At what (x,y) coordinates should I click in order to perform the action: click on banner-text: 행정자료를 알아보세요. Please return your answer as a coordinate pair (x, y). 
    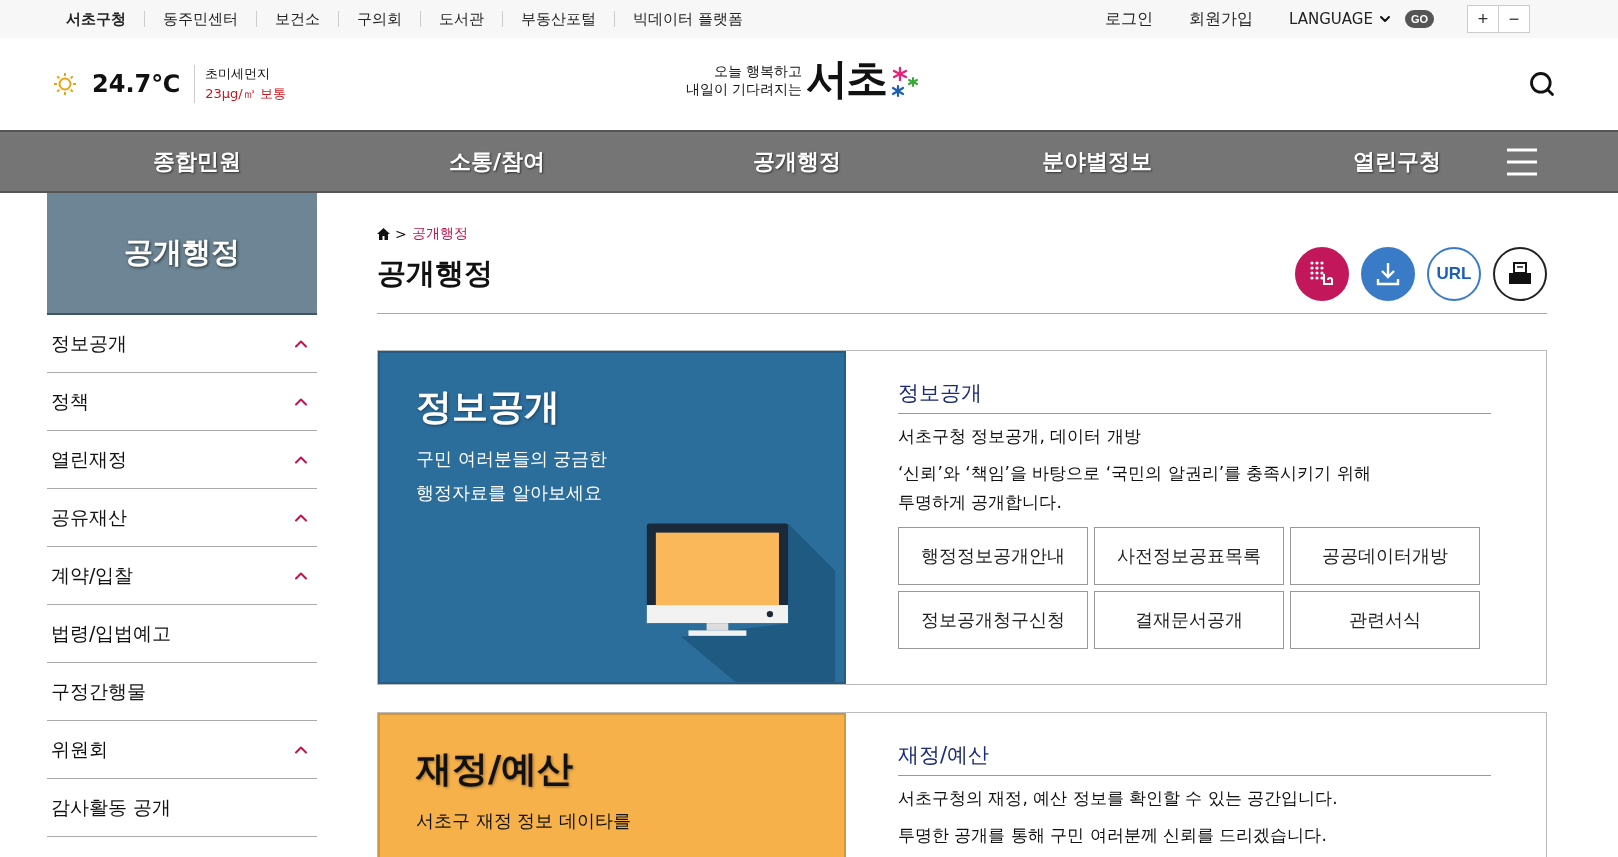
    Looking at the image, I should click on (509, 493).